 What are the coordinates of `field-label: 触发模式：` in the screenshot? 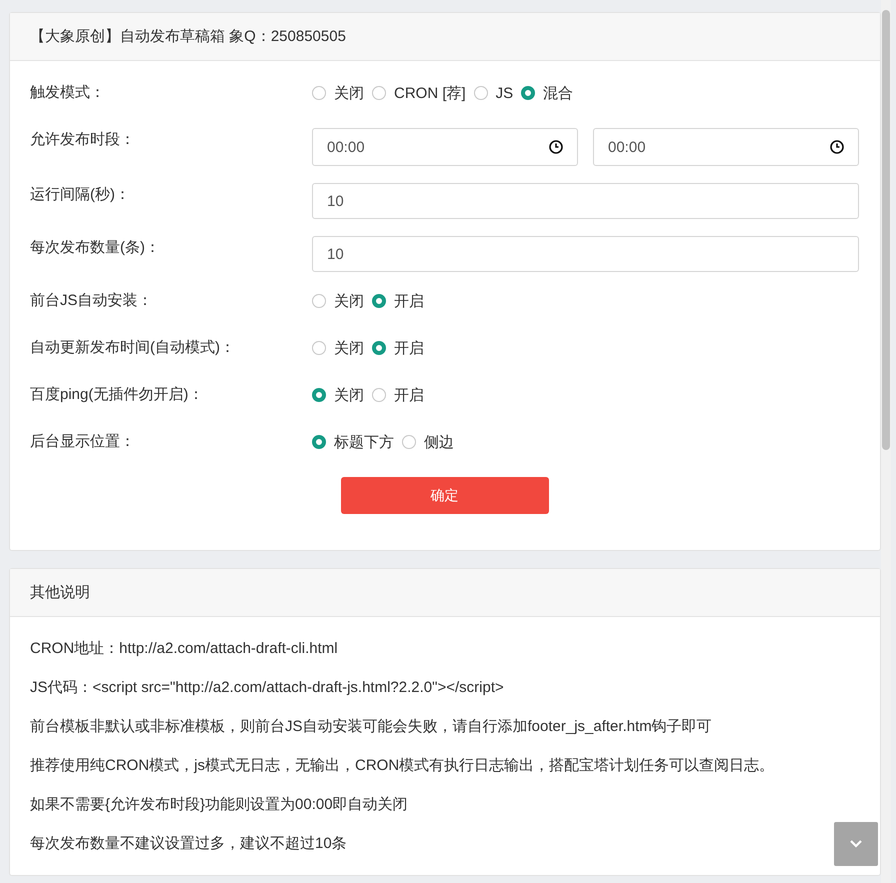 It's located at (68, 93).